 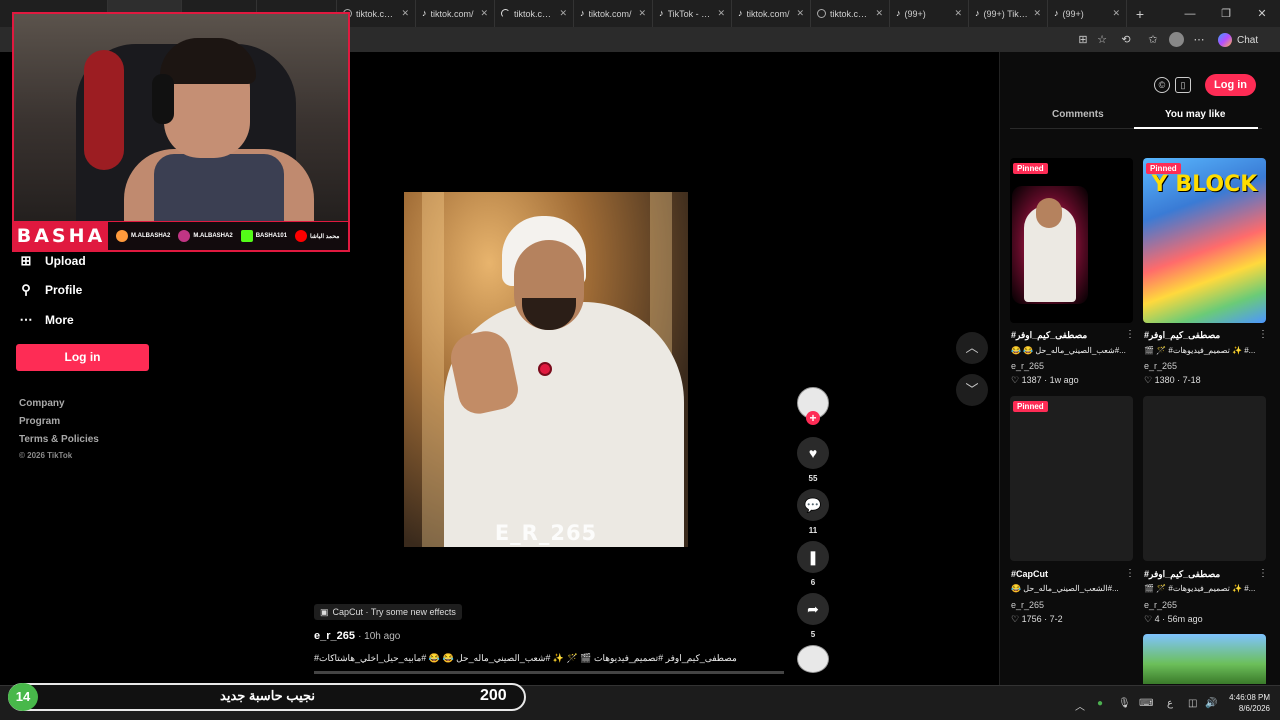 I want to click on card-title: #CapCut, so click(x=1066, y=574).